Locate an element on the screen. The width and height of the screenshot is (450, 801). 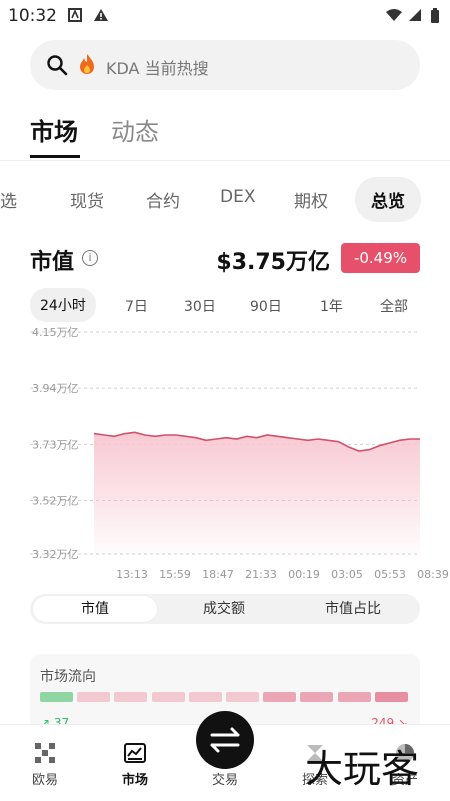
nav-trade: 交易 is located at coordinates (225, 778).